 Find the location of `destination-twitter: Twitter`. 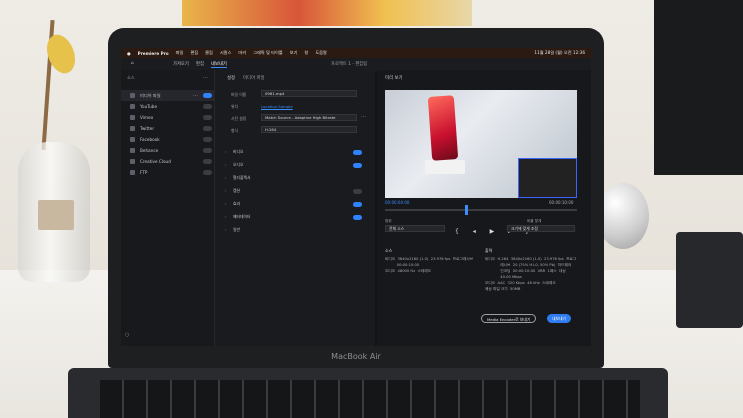

destination-twitter: Twitter is located at coordinates (167, 128).